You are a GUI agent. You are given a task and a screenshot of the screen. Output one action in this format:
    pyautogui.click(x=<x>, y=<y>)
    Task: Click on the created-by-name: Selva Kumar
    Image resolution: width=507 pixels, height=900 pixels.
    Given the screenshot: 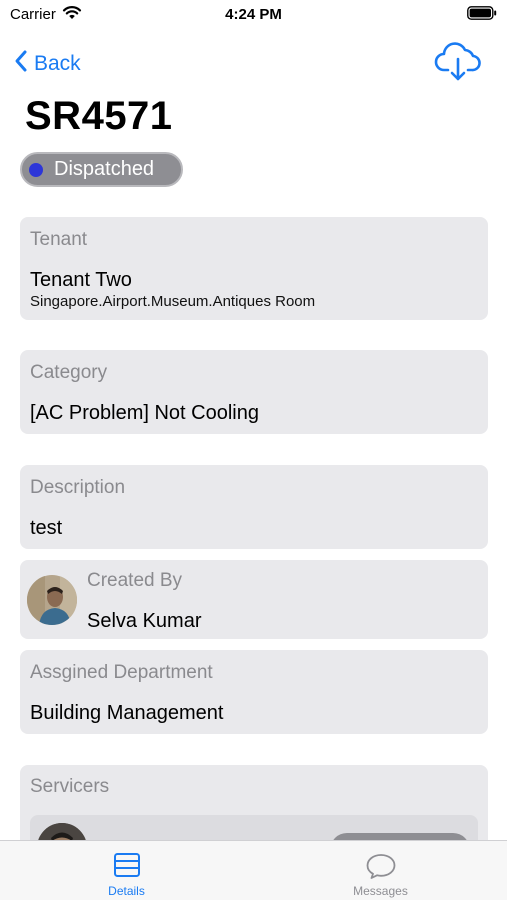 What is the action you would take?
    pyautogui.click(x=144, y=621)
    